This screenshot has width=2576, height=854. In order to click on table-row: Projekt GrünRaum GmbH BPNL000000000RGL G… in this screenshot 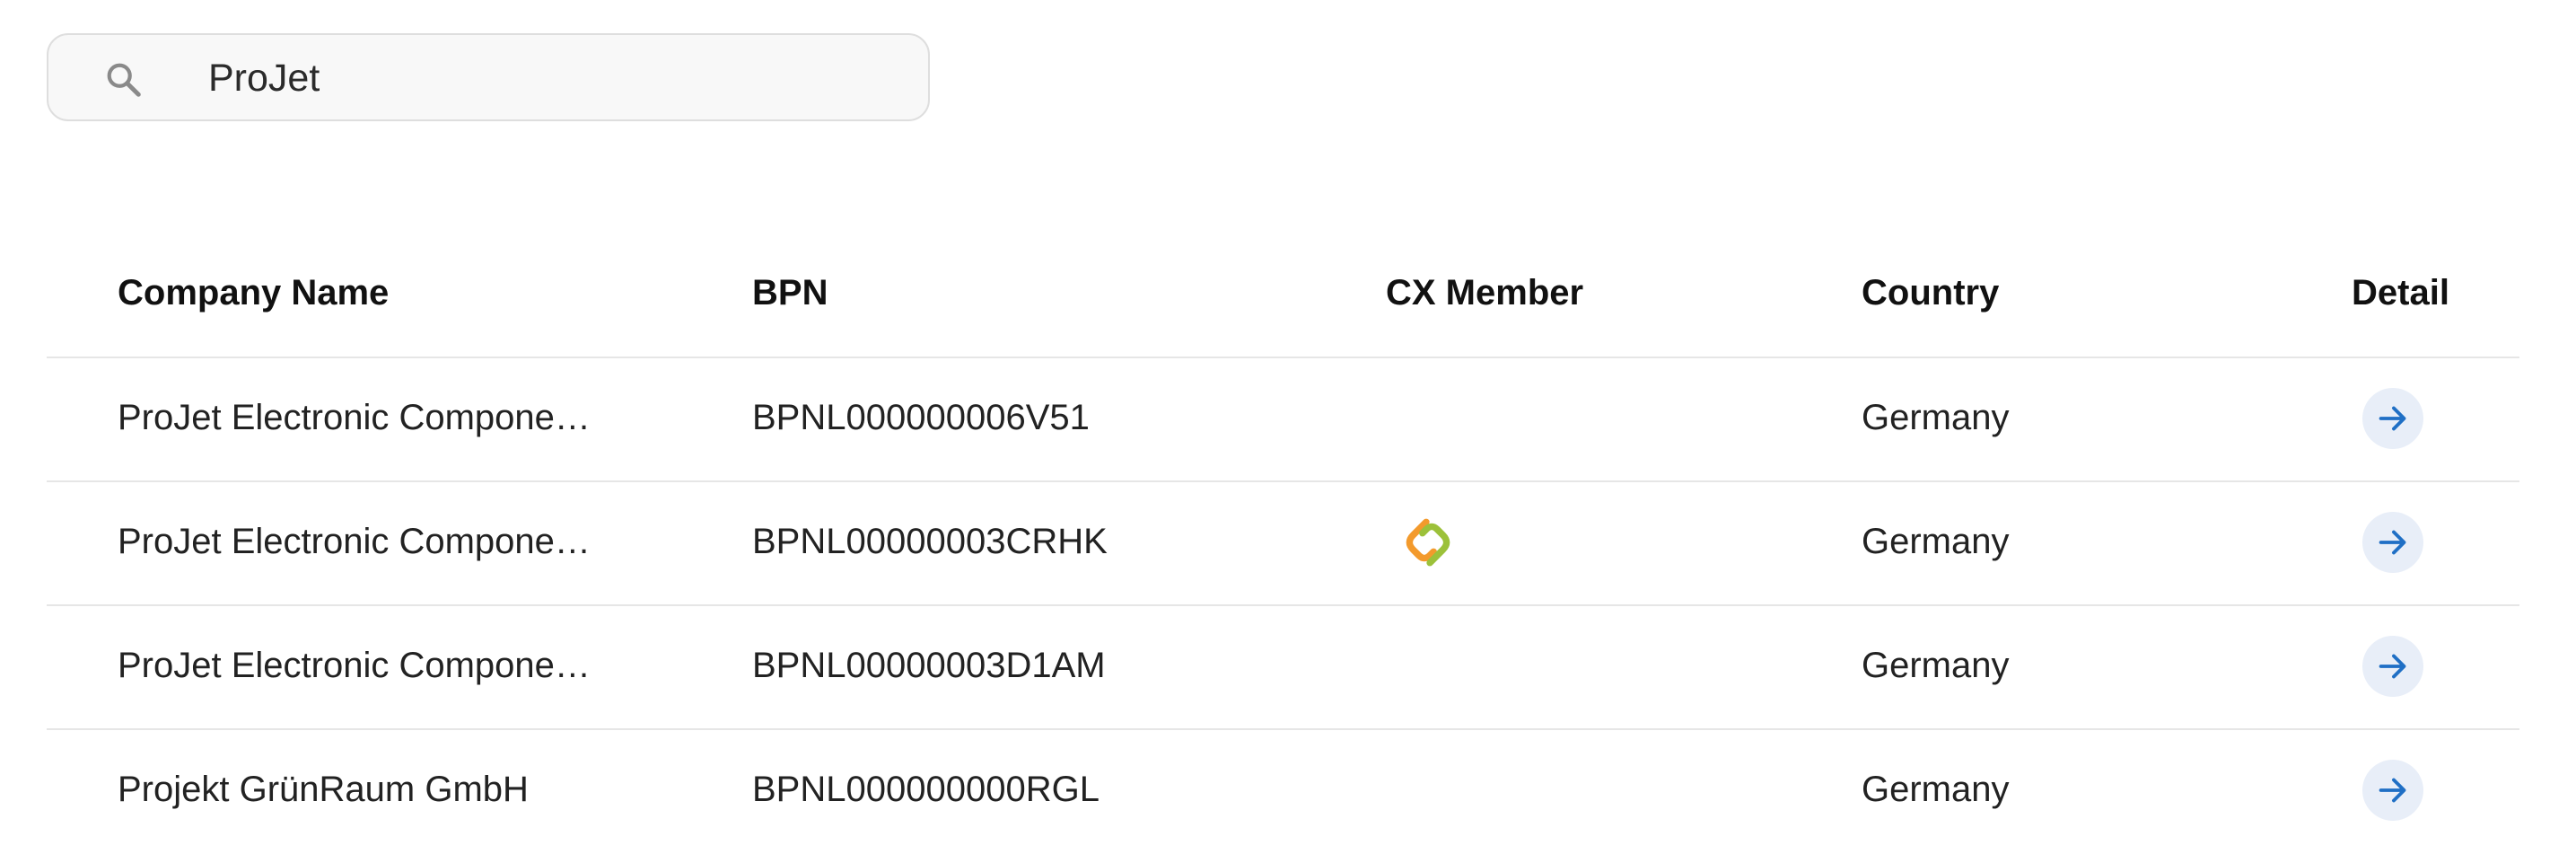, I will do `click(1283, 792)`.